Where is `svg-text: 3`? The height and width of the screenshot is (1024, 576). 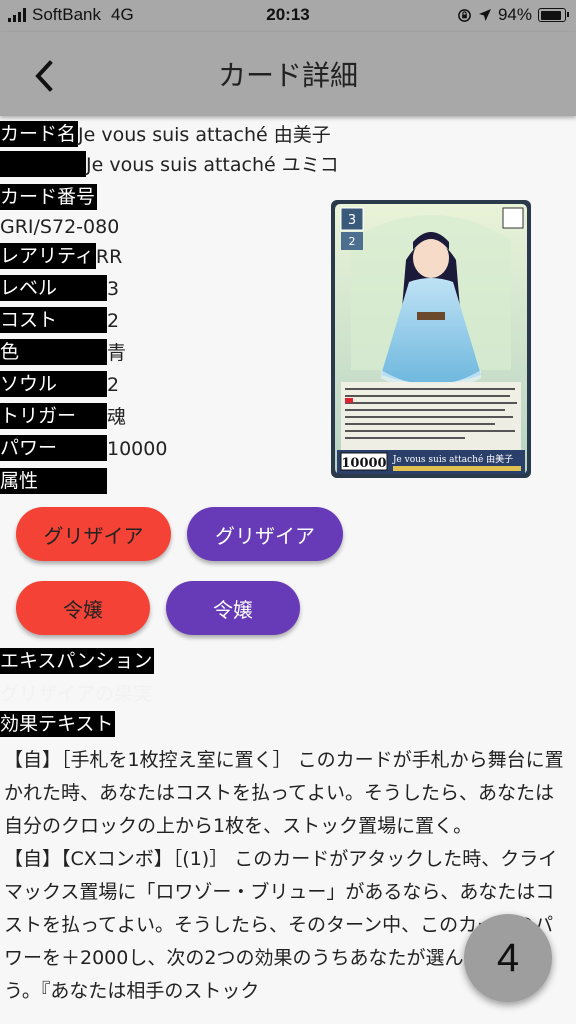
svg-text: 3 is located at coordinates (352, 220).